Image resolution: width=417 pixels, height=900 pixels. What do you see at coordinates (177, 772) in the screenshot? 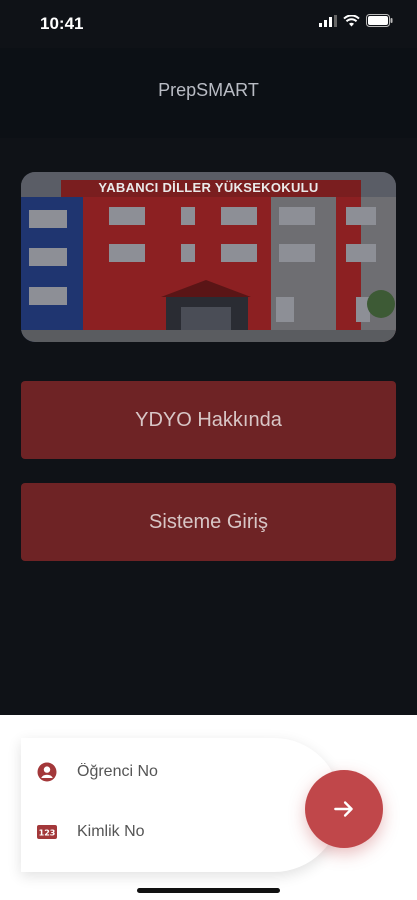
I see `student-no-input` at bounding box center [177, 772].